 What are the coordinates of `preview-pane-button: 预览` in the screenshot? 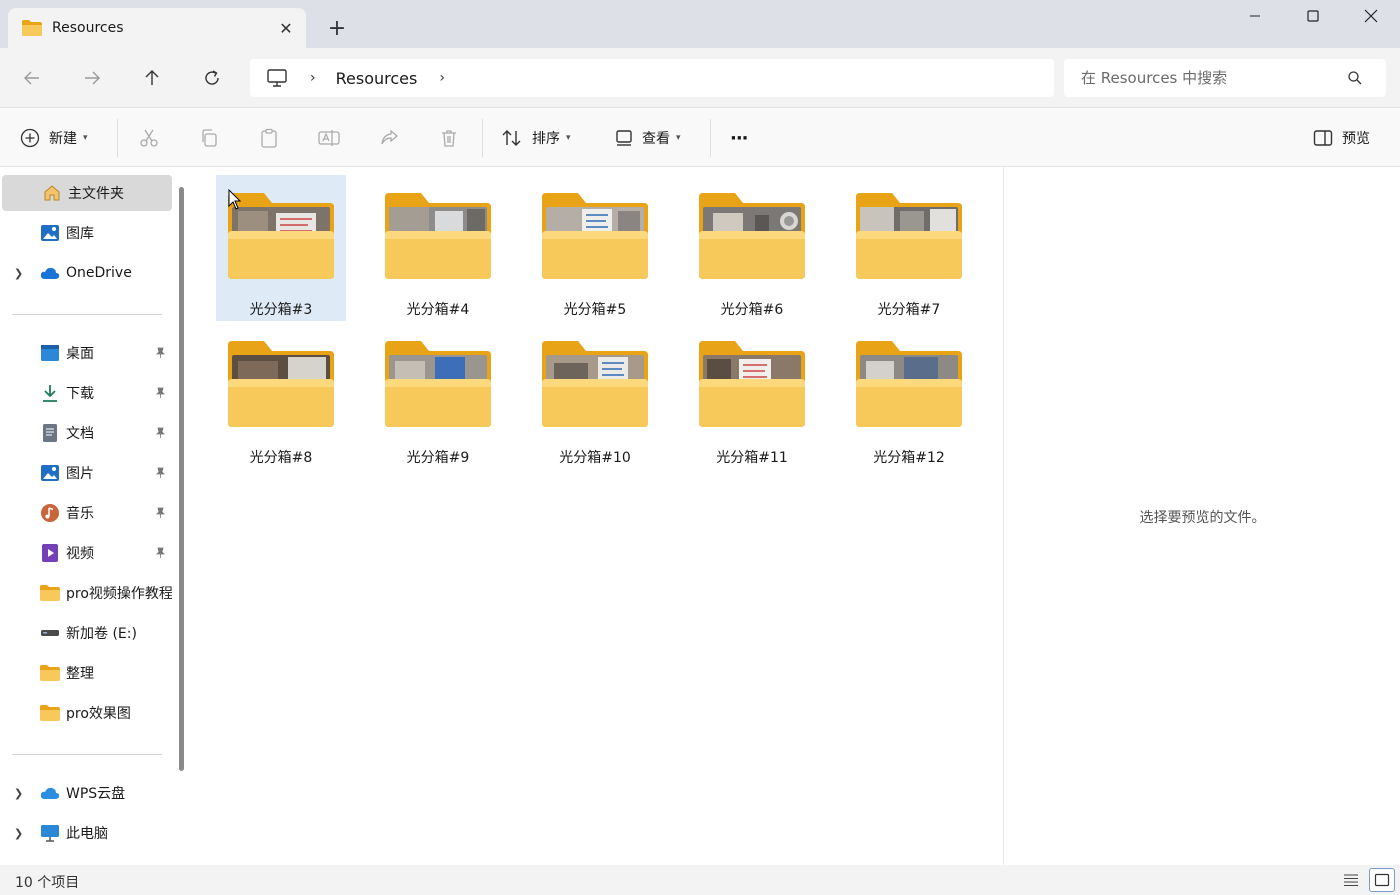 It's located at (1341, 138).